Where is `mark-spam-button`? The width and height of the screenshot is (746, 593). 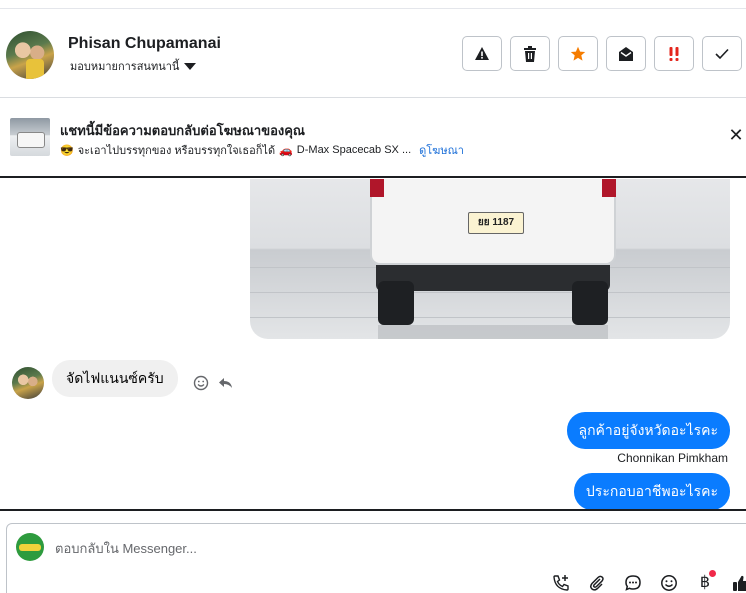
mark-spam-button is located at coordinates (482, 53).